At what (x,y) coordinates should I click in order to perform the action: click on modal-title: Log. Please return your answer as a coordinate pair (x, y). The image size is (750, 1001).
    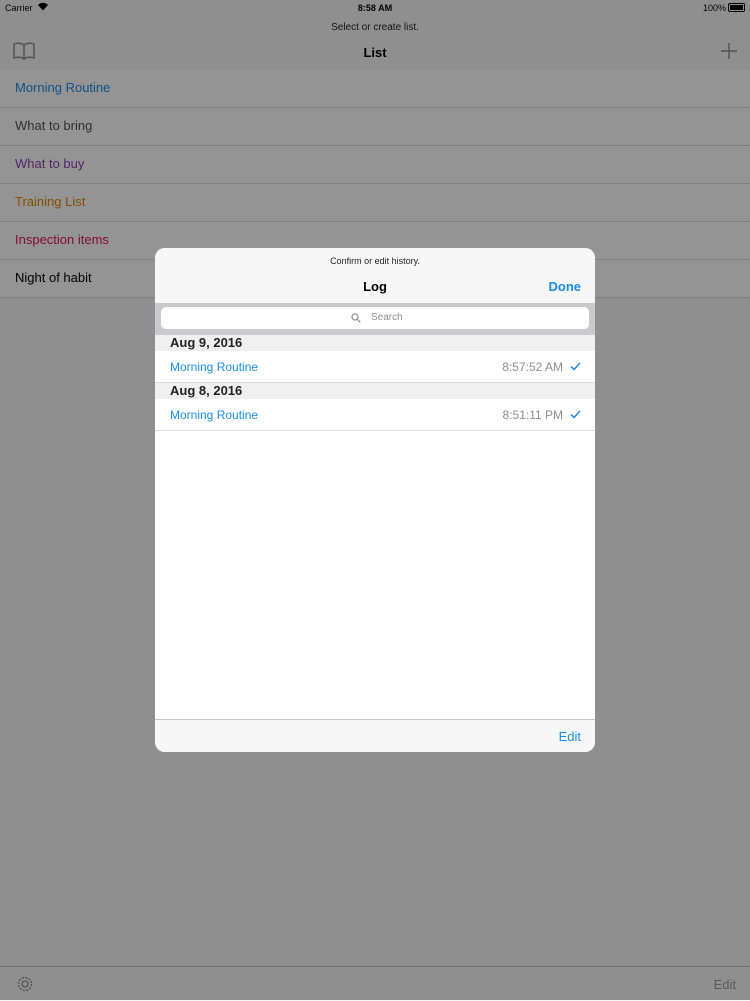
    Looking at the image, I should click on (375, 286).